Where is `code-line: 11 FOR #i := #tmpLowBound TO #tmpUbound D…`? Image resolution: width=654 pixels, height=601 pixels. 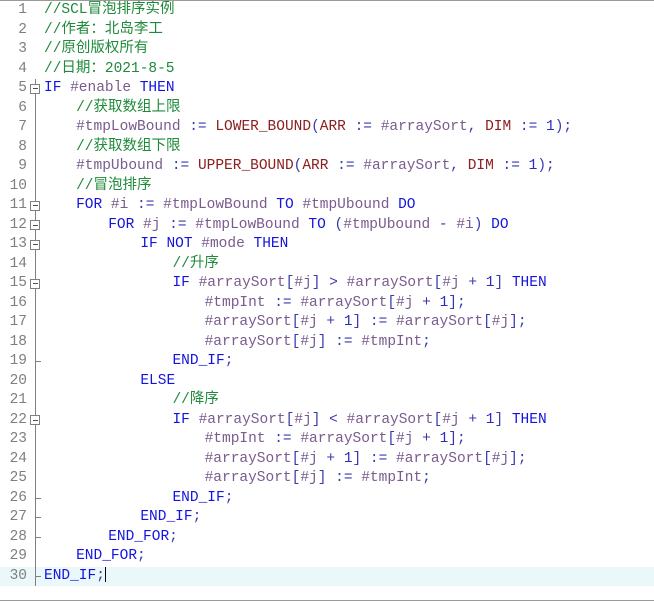 code-line: 11 FOR #i := #tmpLowBound TO #tmpUbound D… is located at coordinates (327, 206).